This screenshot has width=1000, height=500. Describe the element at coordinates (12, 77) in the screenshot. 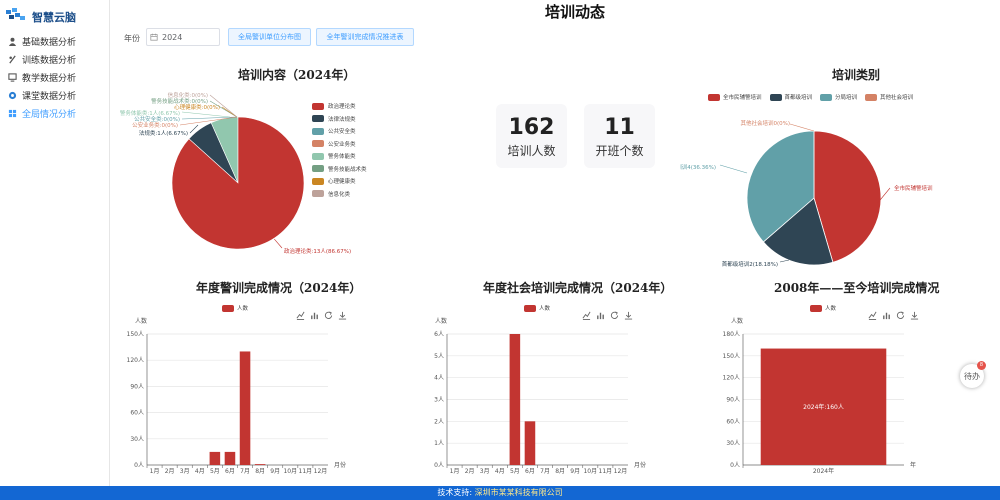

I see `teaching-icon` at that location.